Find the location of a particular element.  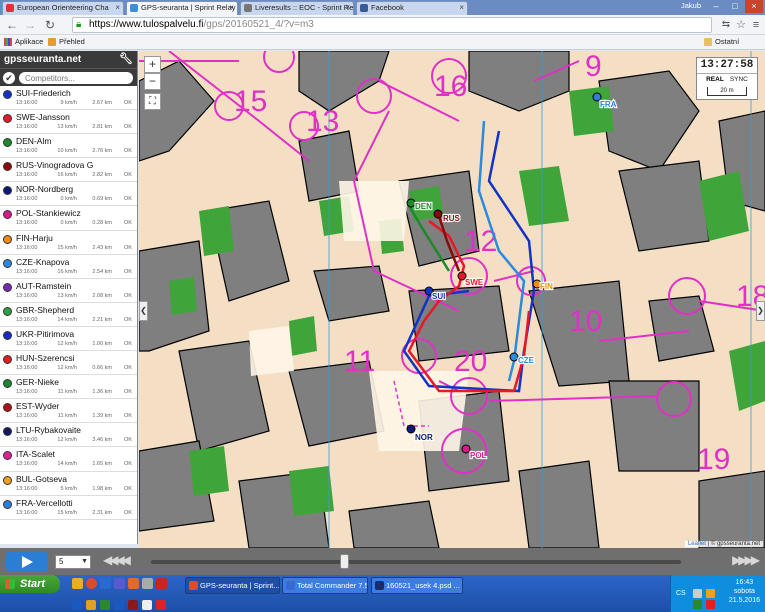

competitor-row: FRA-Vercellotti 13:16:00 15 km/h 2.31 km OK is located at coordinates (68, 508).